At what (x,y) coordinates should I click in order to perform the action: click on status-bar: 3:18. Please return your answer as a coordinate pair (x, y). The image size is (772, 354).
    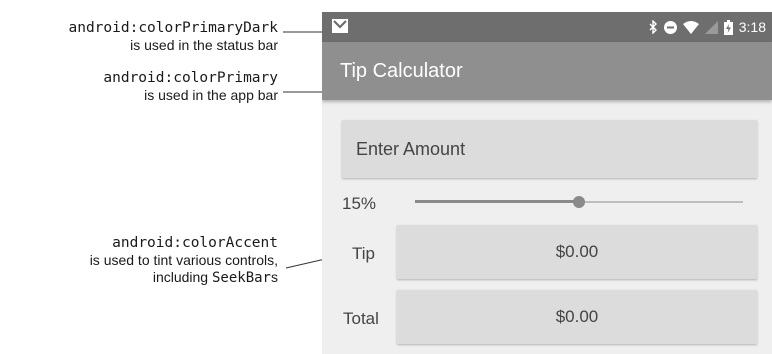
    Looking at the image, I should click on (547, 27).